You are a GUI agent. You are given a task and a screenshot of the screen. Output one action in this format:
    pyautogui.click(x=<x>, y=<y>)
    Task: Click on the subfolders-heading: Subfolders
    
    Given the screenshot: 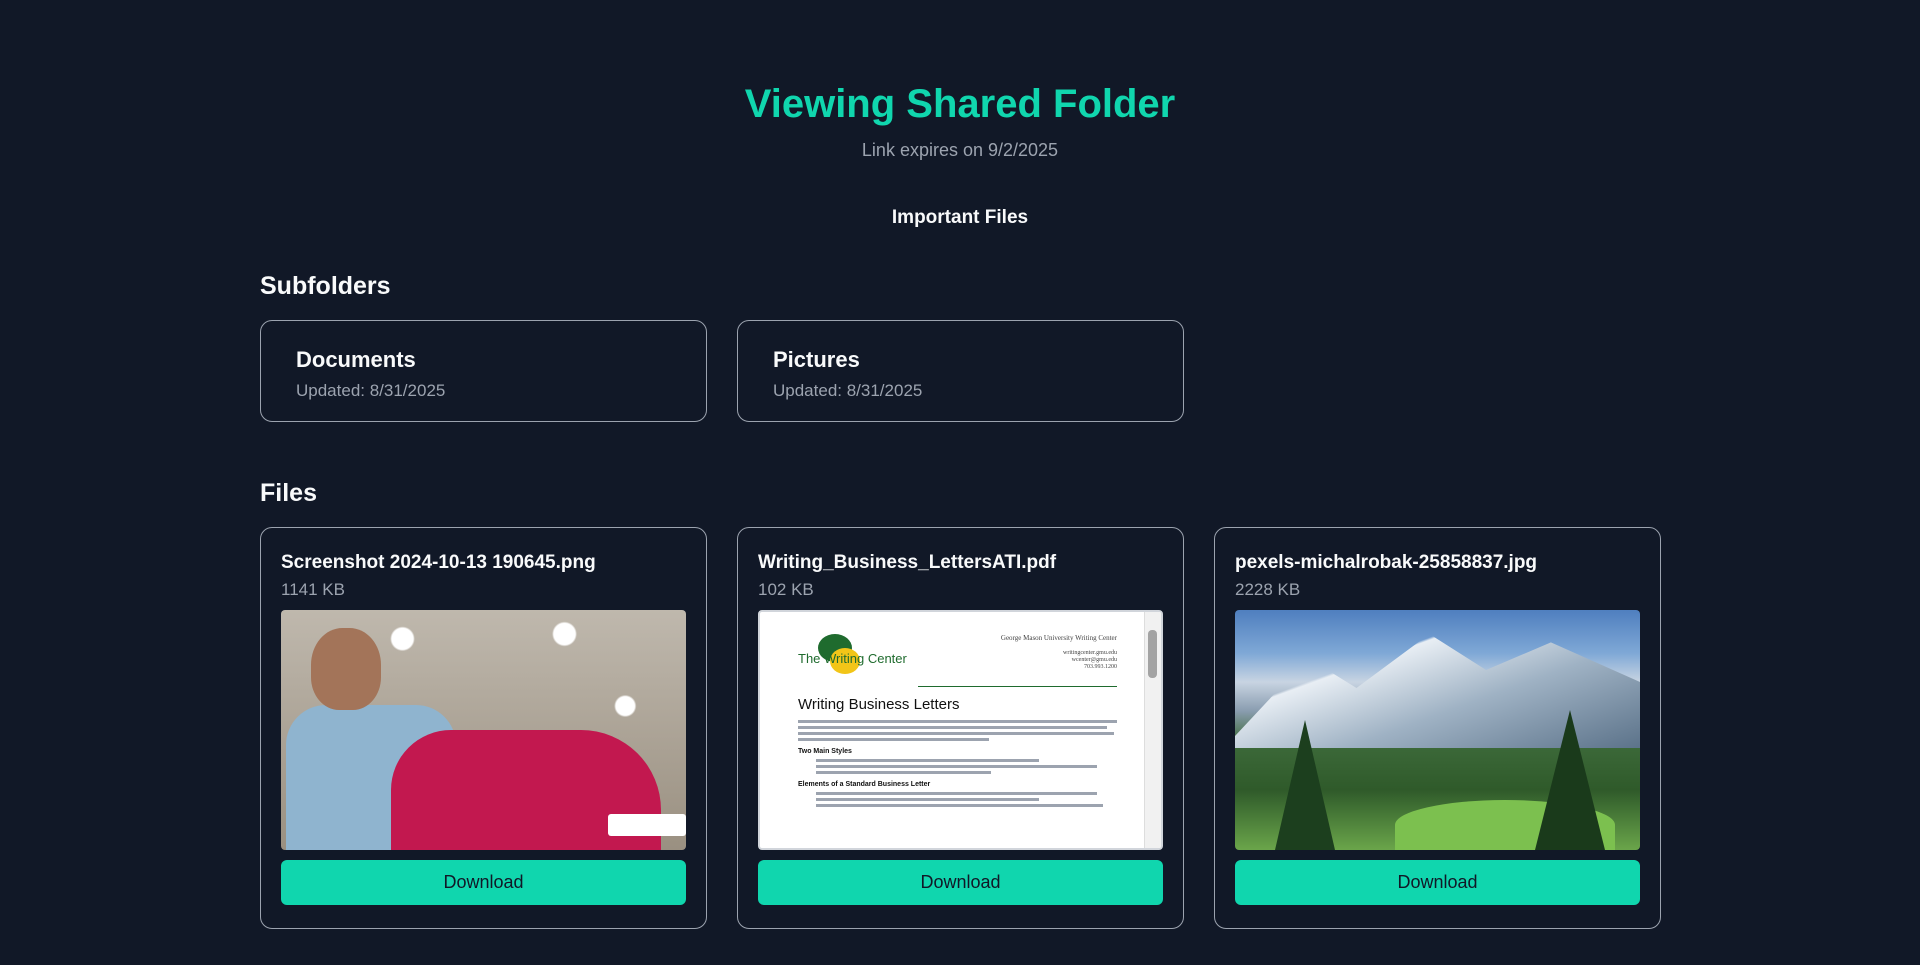 What is the action you would take?
    pyautogui.click(x=325, y=286)
    